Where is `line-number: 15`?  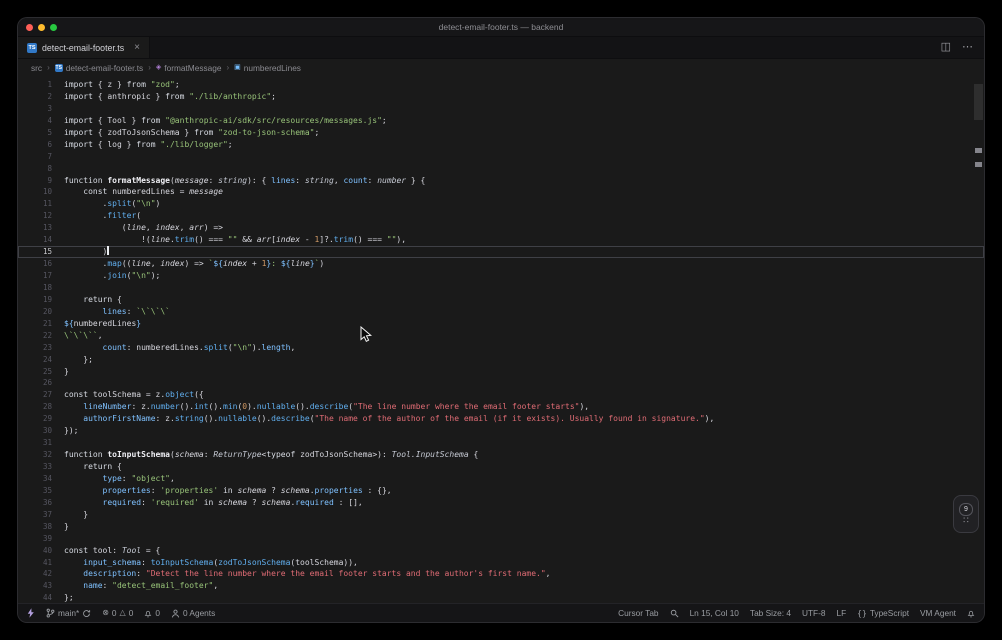
line-number: 15 is located at coordinates (41, 252).